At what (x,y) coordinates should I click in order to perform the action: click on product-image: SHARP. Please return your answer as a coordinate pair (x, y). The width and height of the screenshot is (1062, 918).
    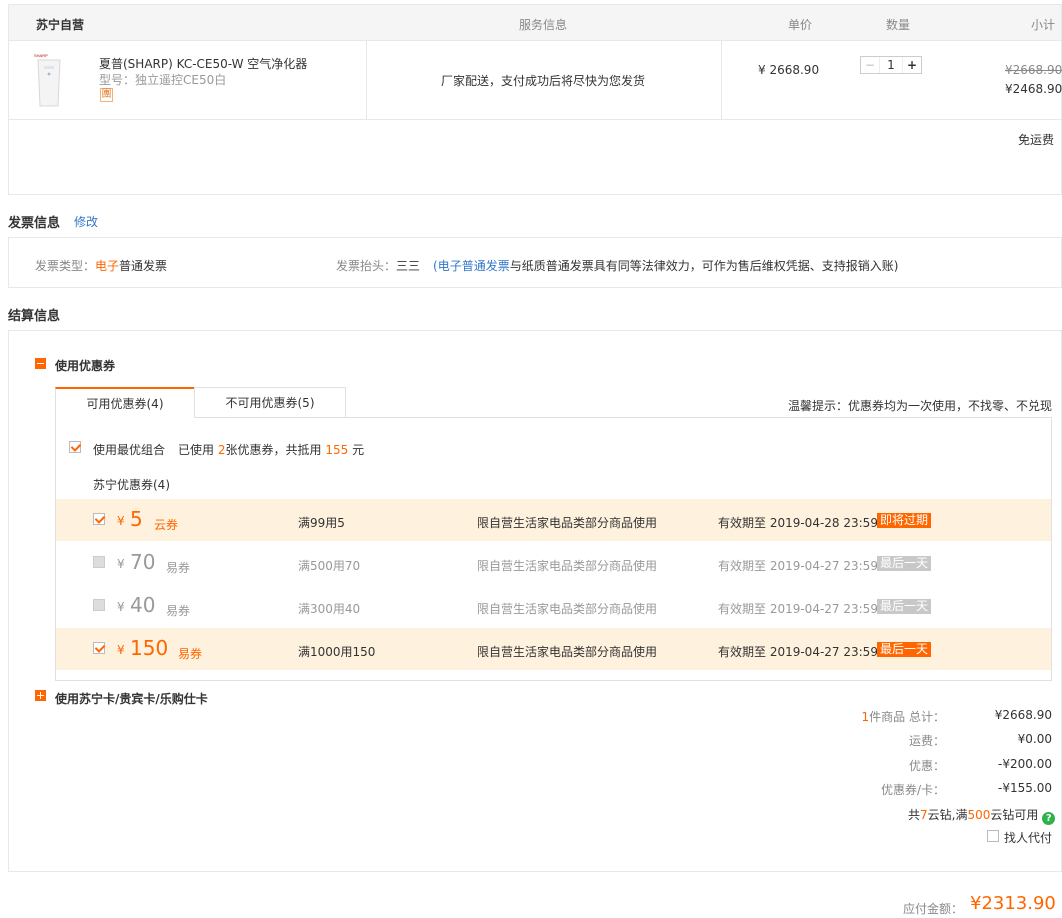
    Looking at the image, I should click on (49, 81).